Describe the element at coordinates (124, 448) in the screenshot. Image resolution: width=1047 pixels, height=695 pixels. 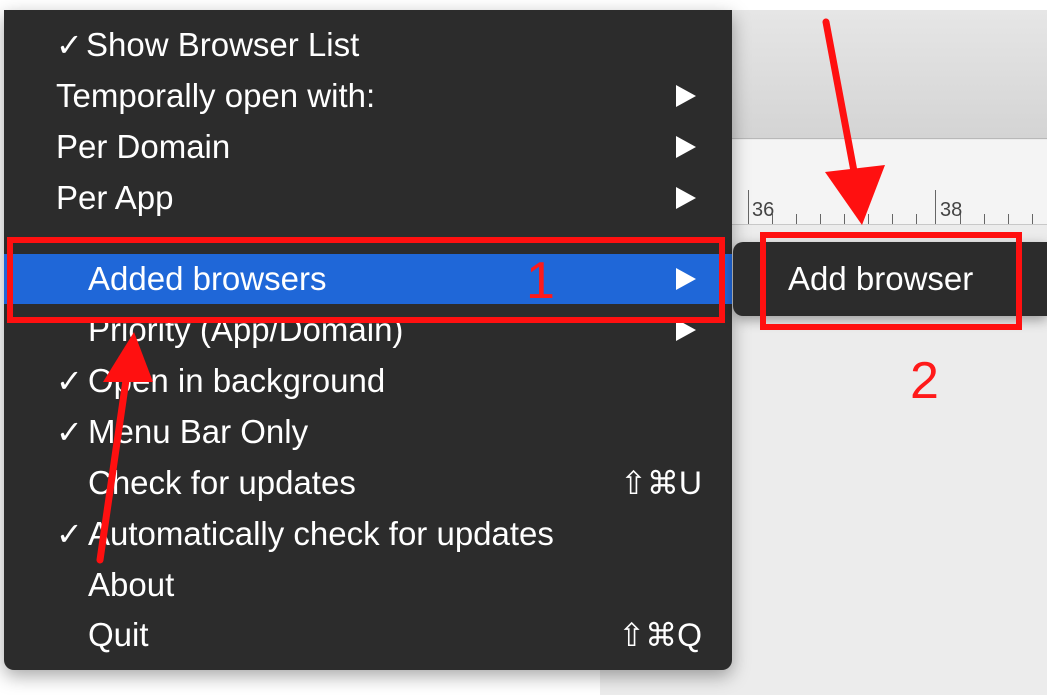
I see `annotation-arrow-up` at that location.